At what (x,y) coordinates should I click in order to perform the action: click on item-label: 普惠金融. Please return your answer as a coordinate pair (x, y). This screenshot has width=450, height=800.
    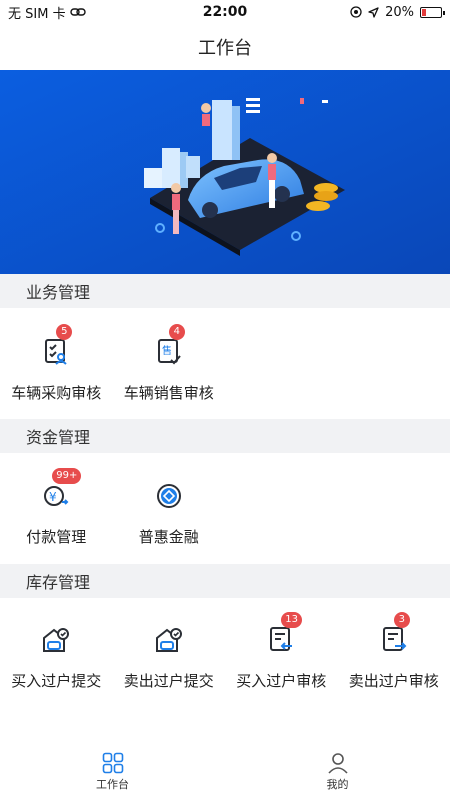
    Looking at the image, I should click on (168, 537).